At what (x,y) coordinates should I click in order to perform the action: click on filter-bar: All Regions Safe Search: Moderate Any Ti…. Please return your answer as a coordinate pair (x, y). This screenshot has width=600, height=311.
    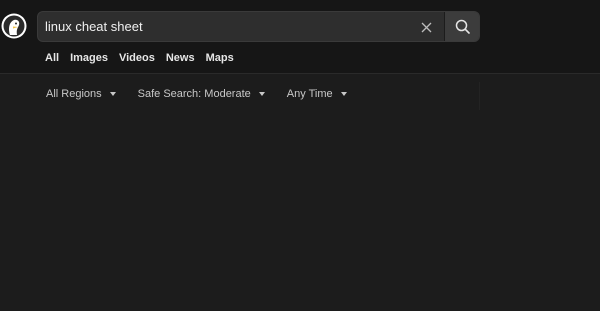
    Looking at the image, I should click on (207, 94).